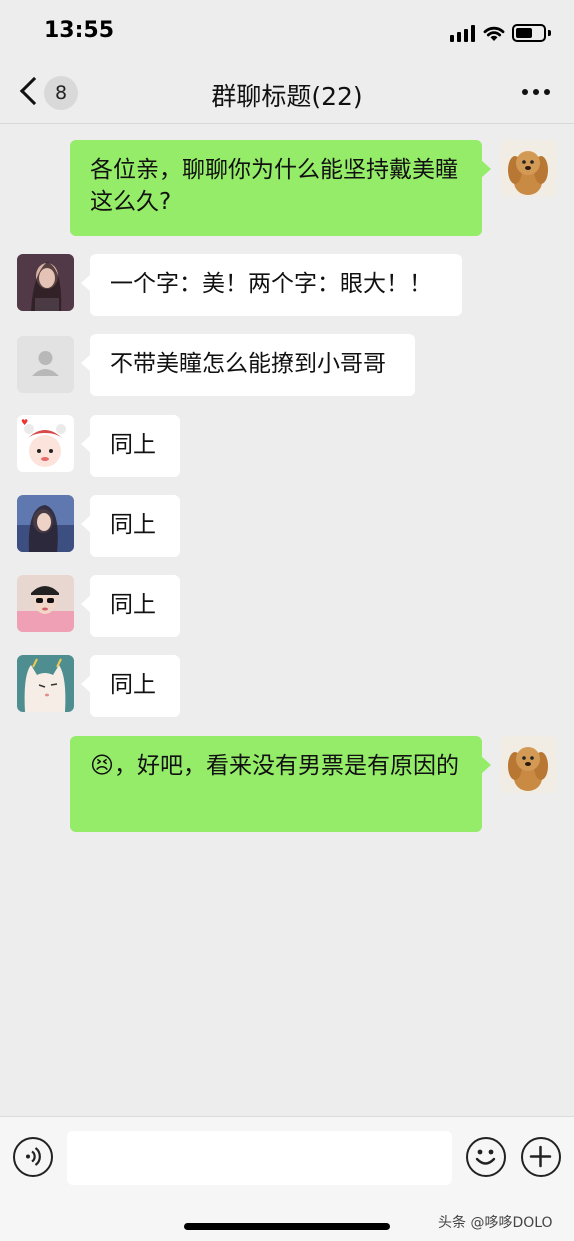 The image size is (574, 1241). I want to click on smiley-icon, so click(485, 1157).